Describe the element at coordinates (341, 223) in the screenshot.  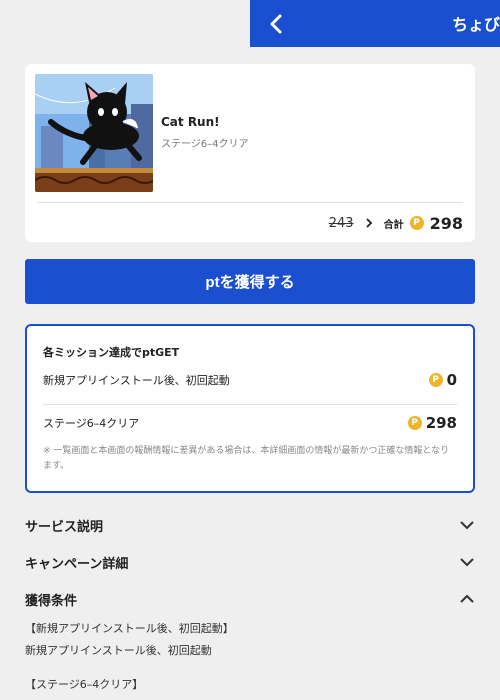
I see `old-points: 243` at that location.